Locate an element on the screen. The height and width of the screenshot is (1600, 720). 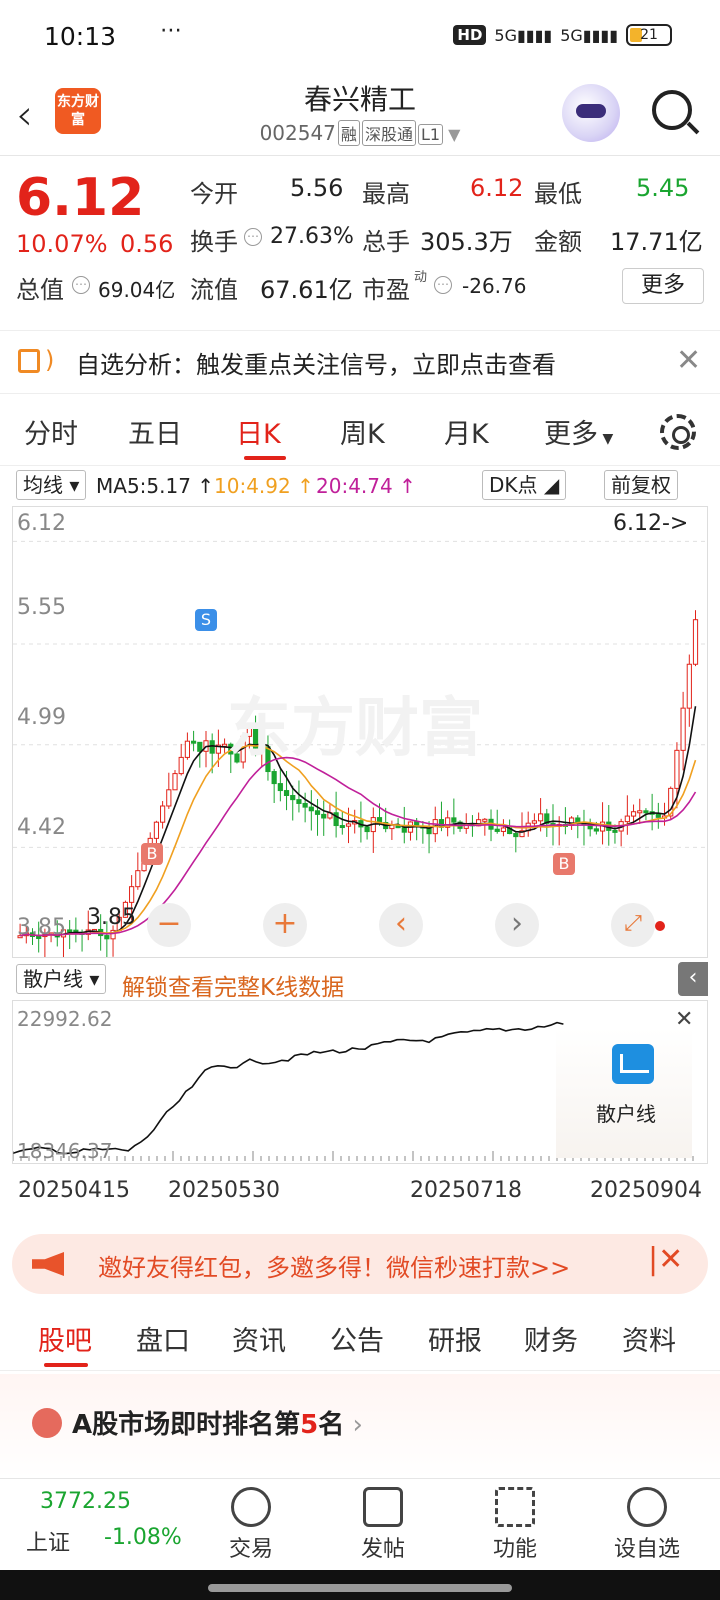
tab-five-day: 五日 is located at coordinates (155, 431).